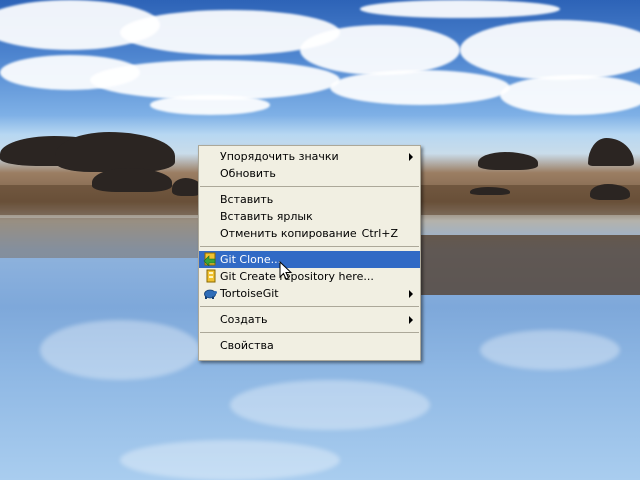 The height and width of the screenshot is (480, 640). I want to click on git-create-repository-icon, so click(210, 276).